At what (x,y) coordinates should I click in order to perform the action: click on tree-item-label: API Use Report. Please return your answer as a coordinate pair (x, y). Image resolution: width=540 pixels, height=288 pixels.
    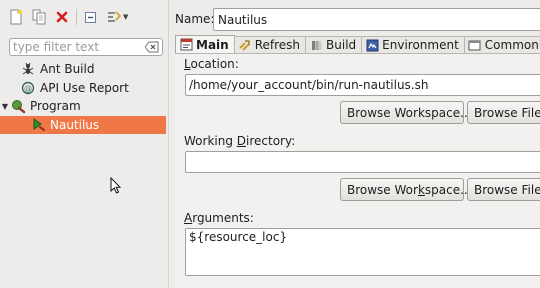
    Looking at the image, I should click on (84, 87).